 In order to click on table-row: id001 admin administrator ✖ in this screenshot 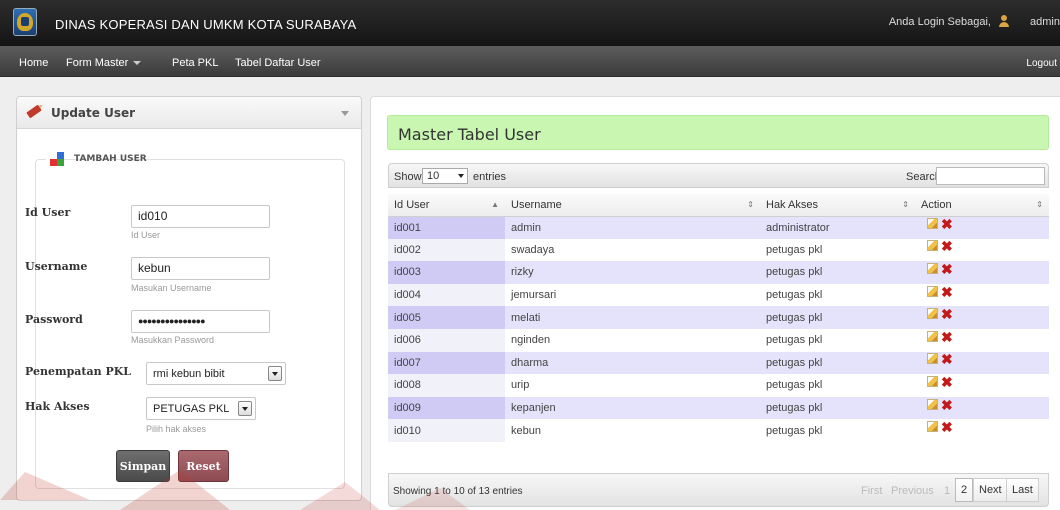, I will do `click(718, 227)`.